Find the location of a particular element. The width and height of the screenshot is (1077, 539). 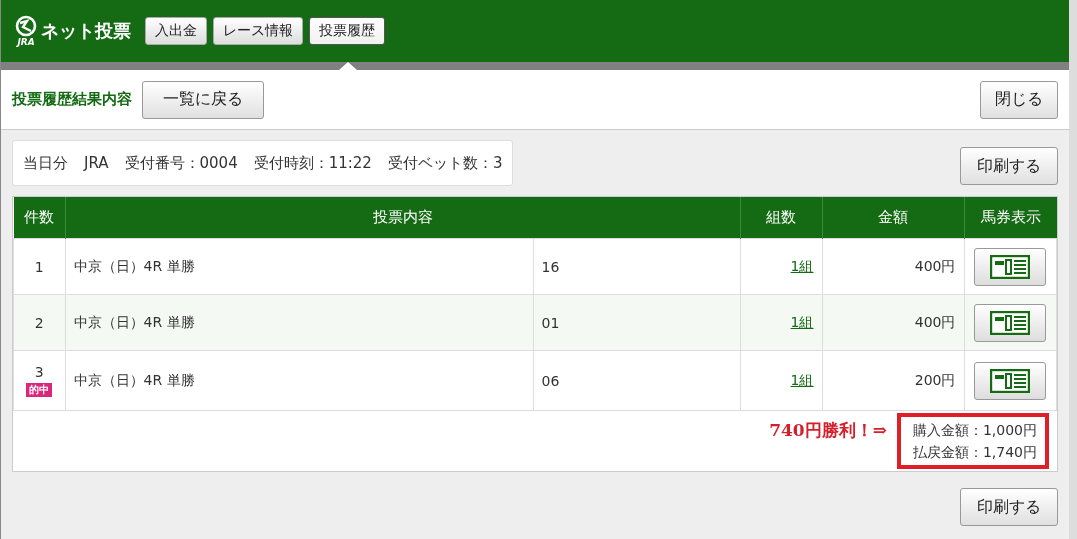

table-cell: 200円 is located at coordinates (893, 380).